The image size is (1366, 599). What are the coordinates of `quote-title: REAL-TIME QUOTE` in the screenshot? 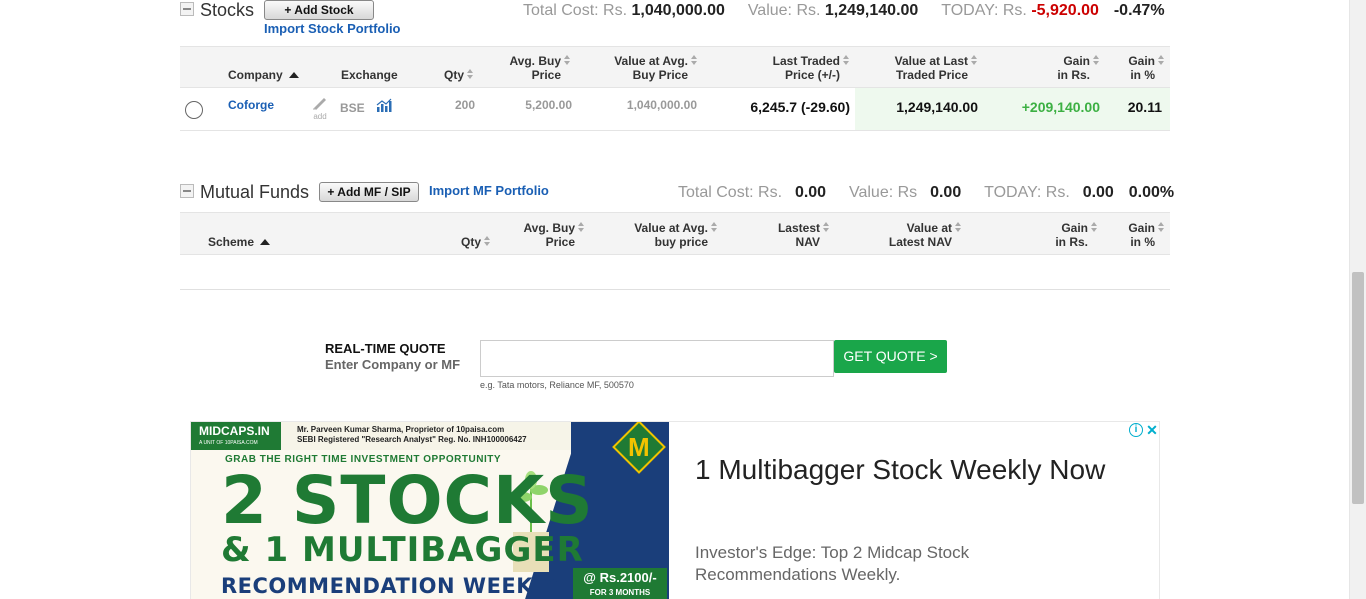 It's located at (385, 348).